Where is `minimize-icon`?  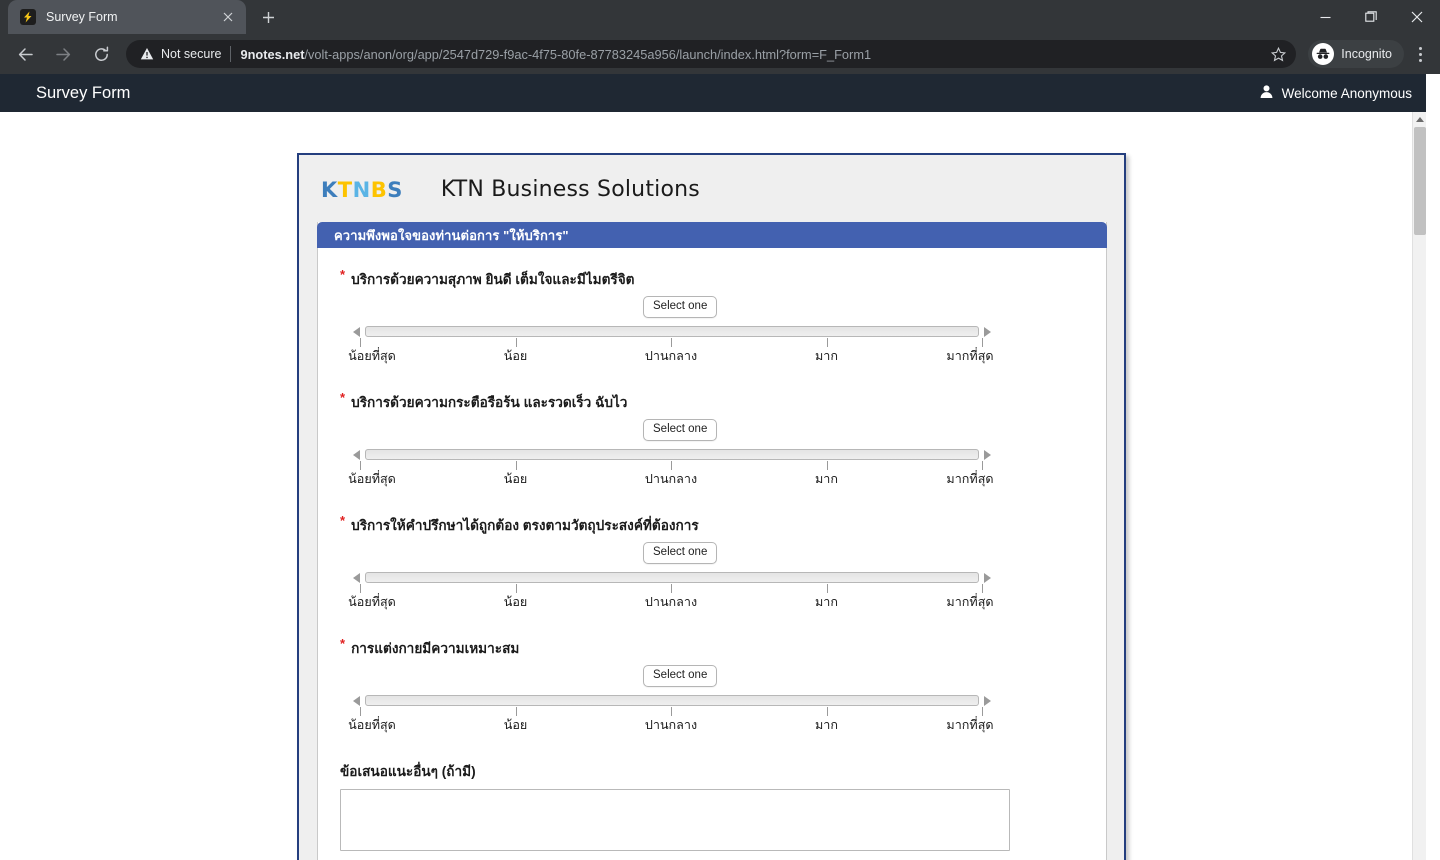
minimize-icon is located at coordinates (1325, 17).